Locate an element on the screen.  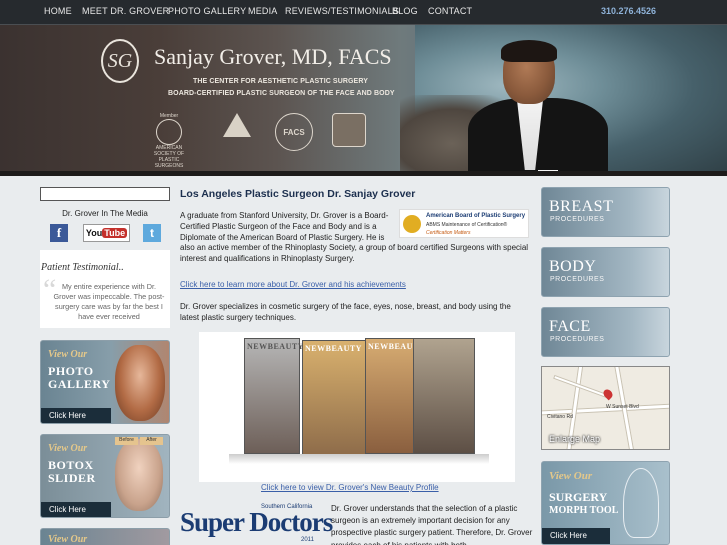
youtube-you: You is located at coordinates (94, 233).